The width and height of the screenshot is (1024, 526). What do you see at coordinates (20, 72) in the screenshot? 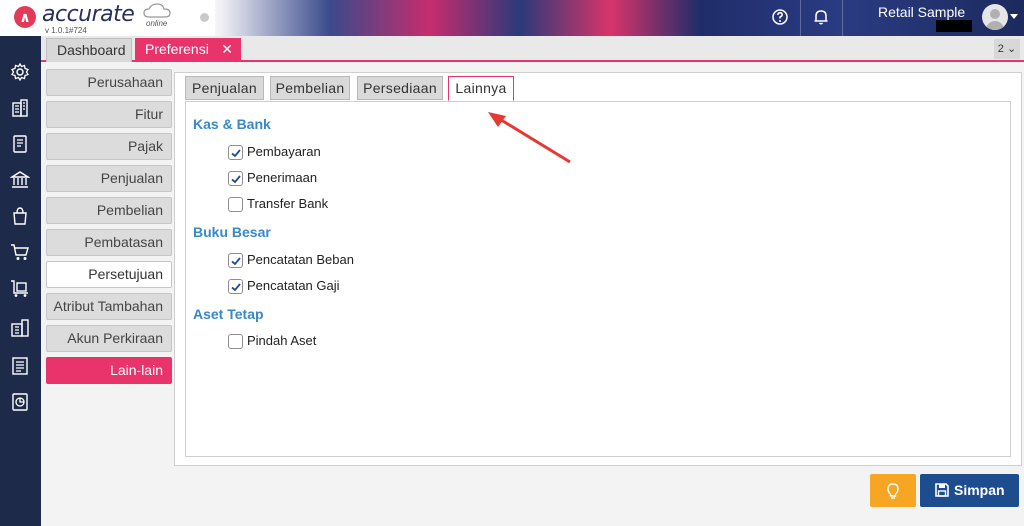
I see `gear-icon` at bounding box center [20, 72].